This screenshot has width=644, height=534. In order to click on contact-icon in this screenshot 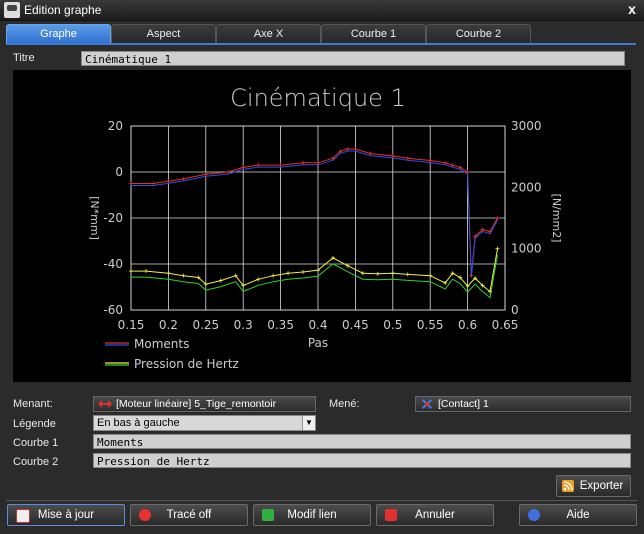, I will do `click(427, 404)`.